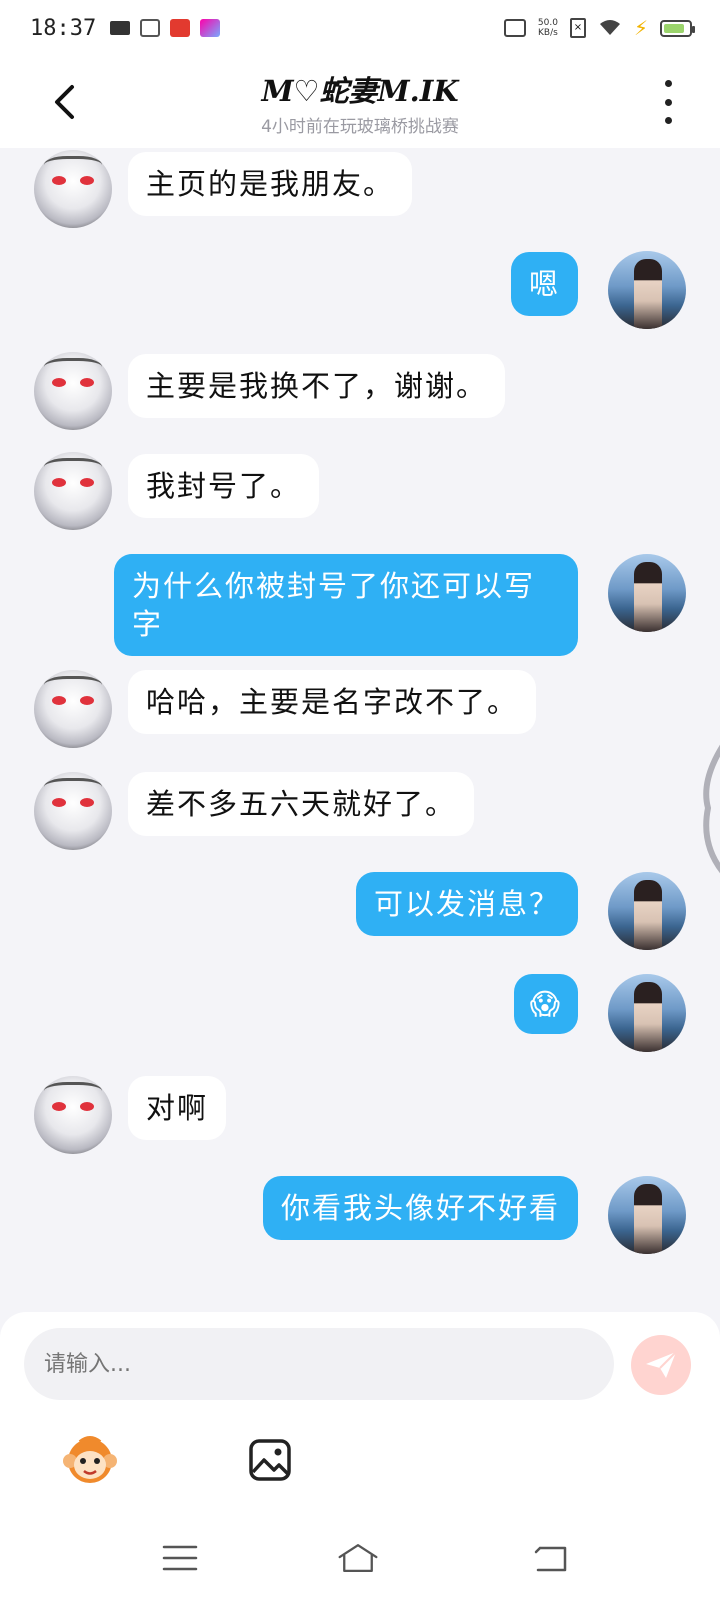 Image resolution: width=720 pixels, height=1606 pixels. I want to click on home-button, so click(358, 1558).